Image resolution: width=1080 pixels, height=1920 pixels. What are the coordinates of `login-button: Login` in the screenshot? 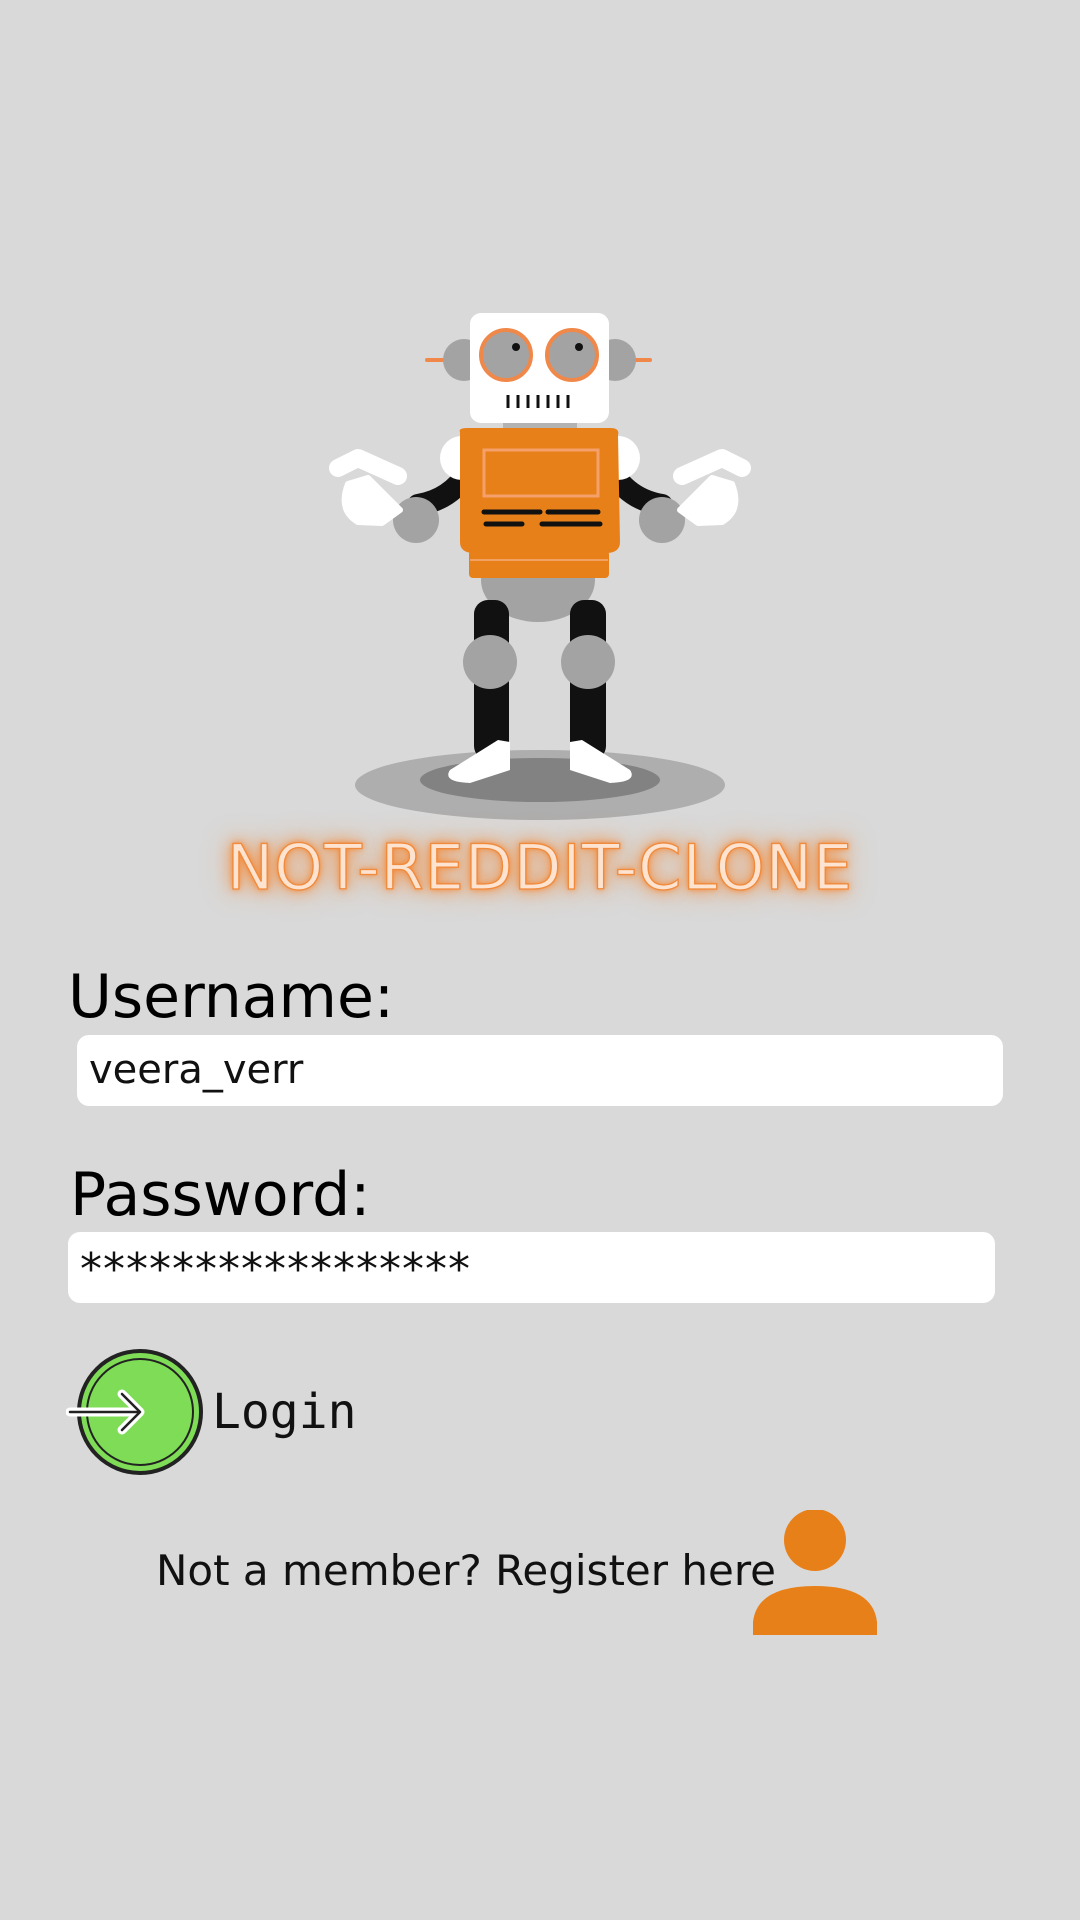 It's located at (220, 1413).